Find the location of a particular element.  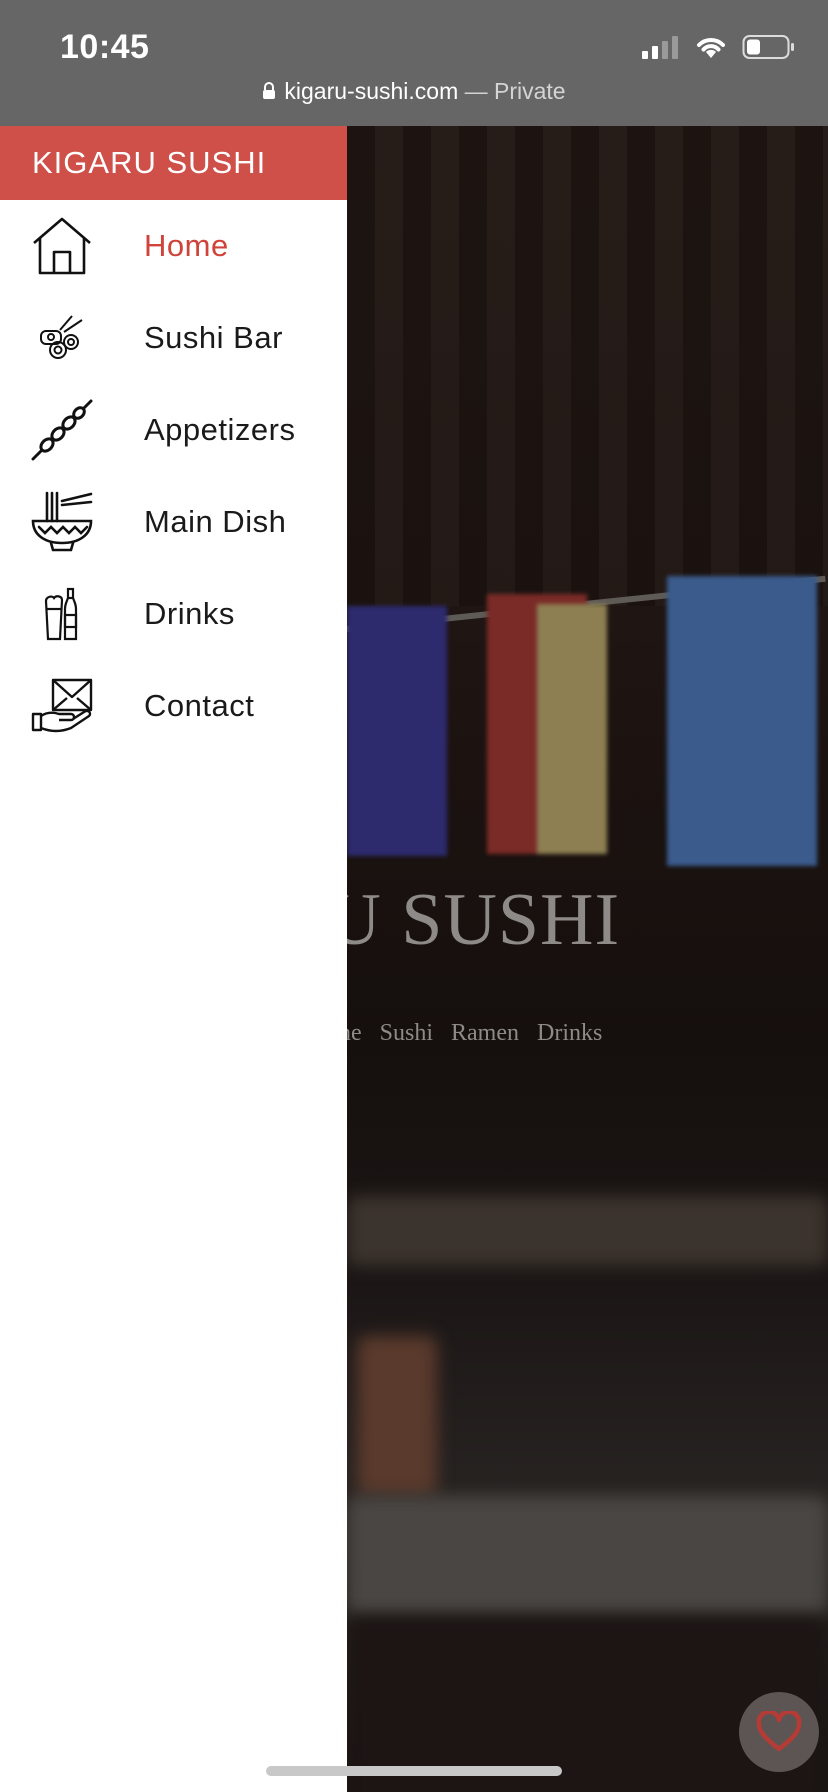

heart-icon is located at coordinates (779, 1731).